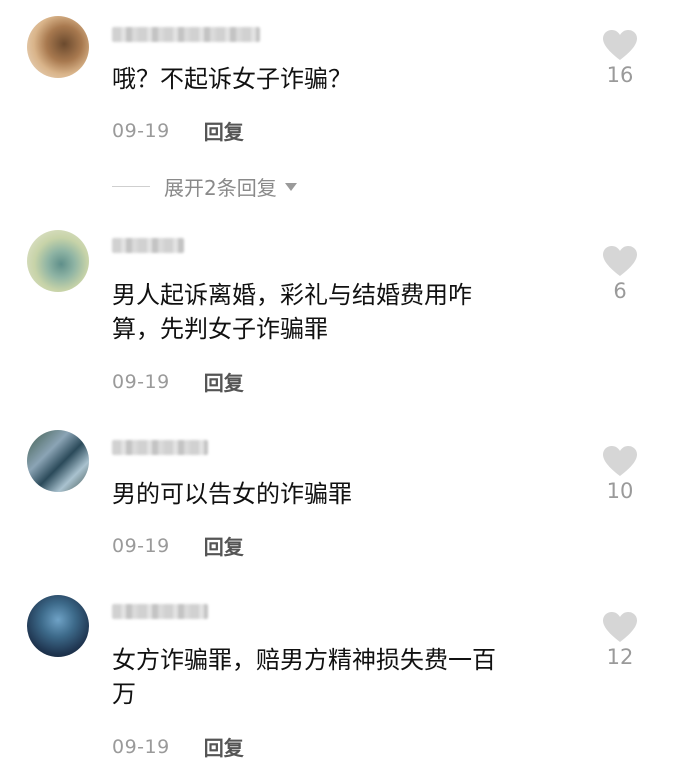 The height and width of the screenshot is (783, 675). I want to click on like-count: 16, so click(620, 75).